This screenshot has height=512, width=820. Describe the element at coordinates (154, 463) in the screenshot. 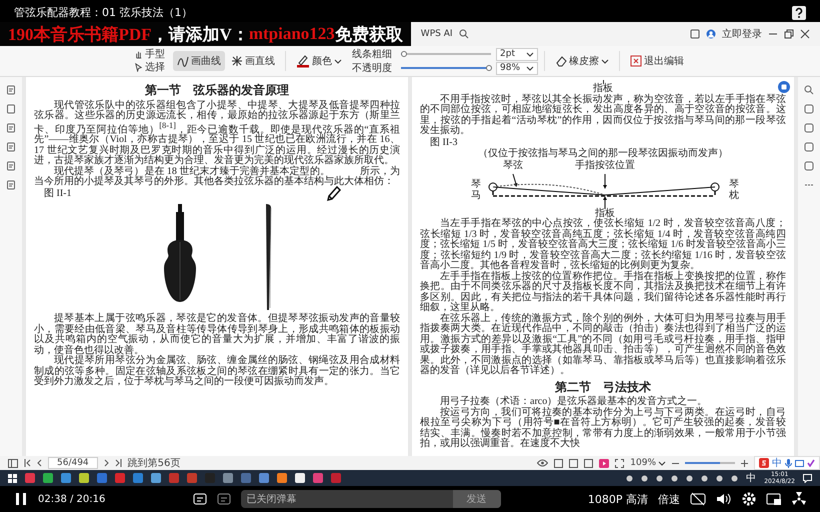

I see `goto-page-text: 跳到第56页` at that location.